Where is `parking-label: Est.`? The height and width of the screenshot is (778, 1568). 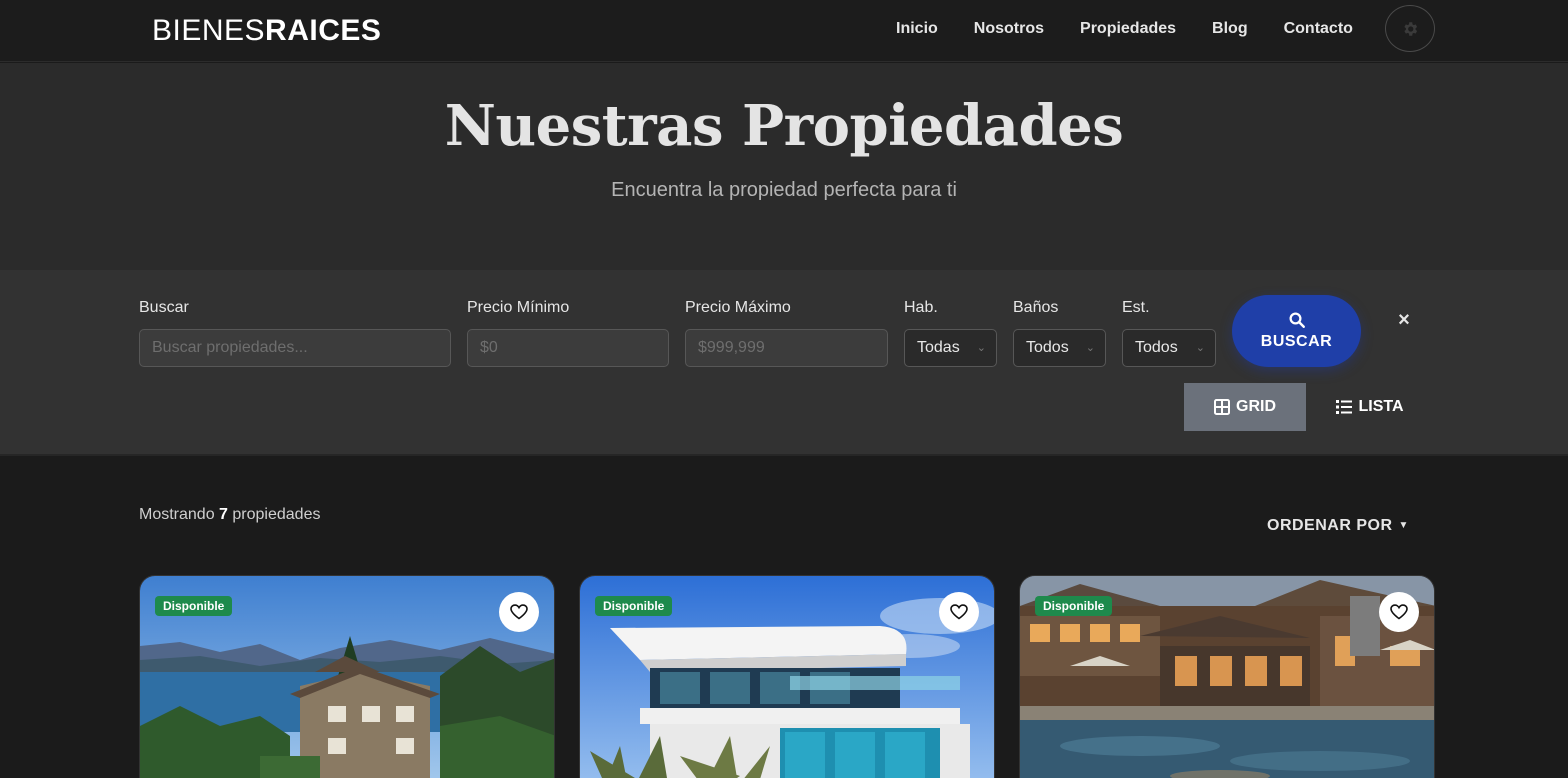 parking-label: Est. is located at coordinates (1136, 307).